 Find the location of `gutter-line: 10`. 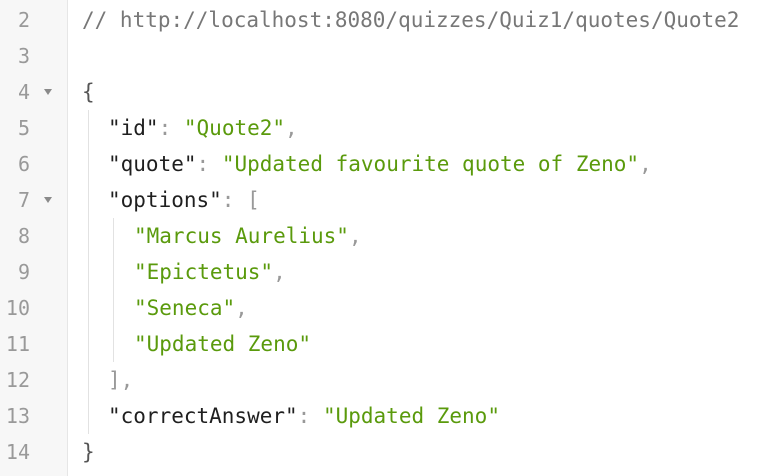

gutter-line: 10 is located at coordinates (33, 308).